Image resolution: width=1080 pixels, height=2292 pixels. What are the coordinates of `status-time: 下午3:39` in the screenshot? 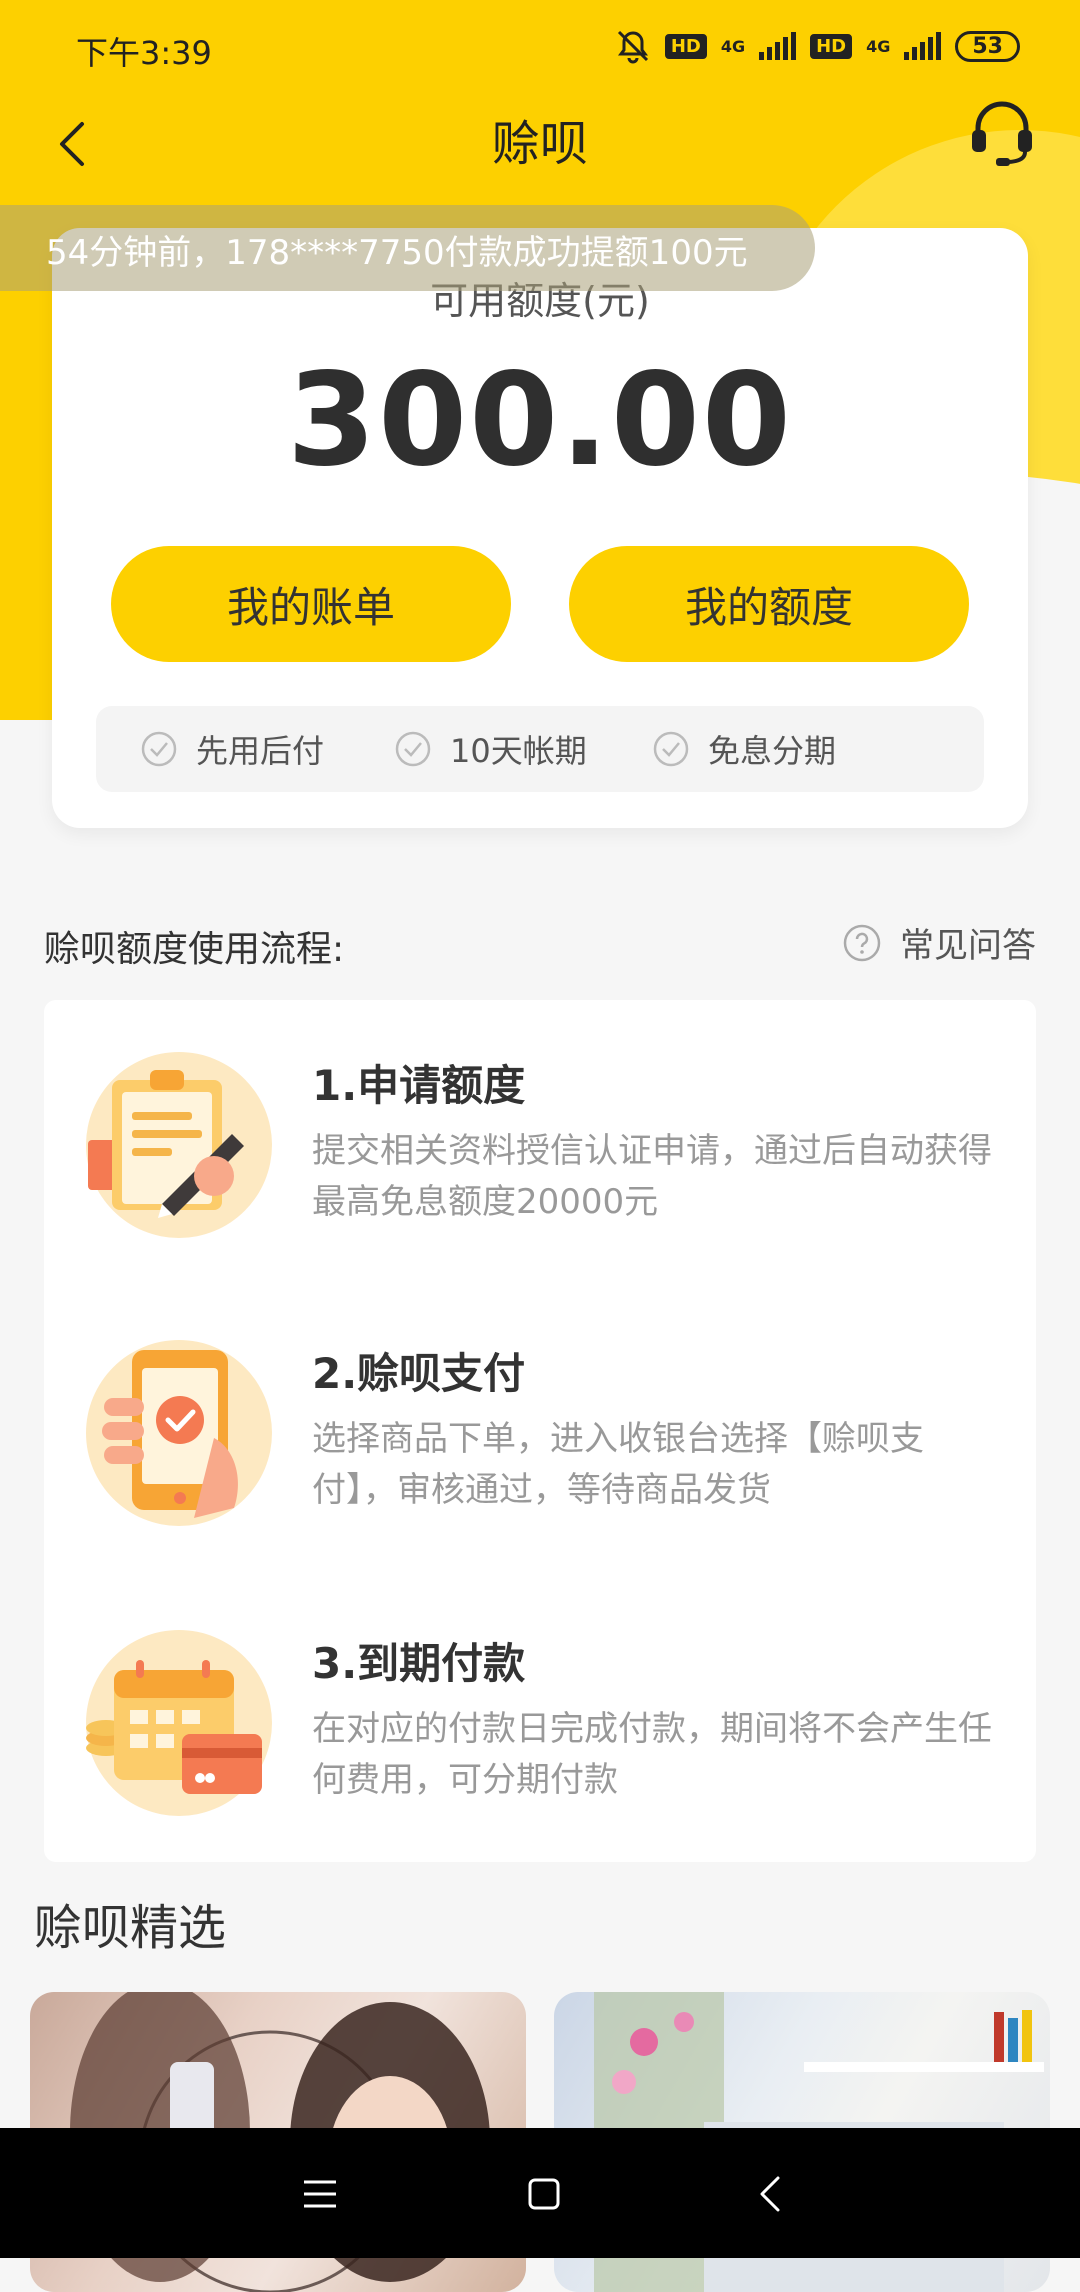 It's located at (144, 53).